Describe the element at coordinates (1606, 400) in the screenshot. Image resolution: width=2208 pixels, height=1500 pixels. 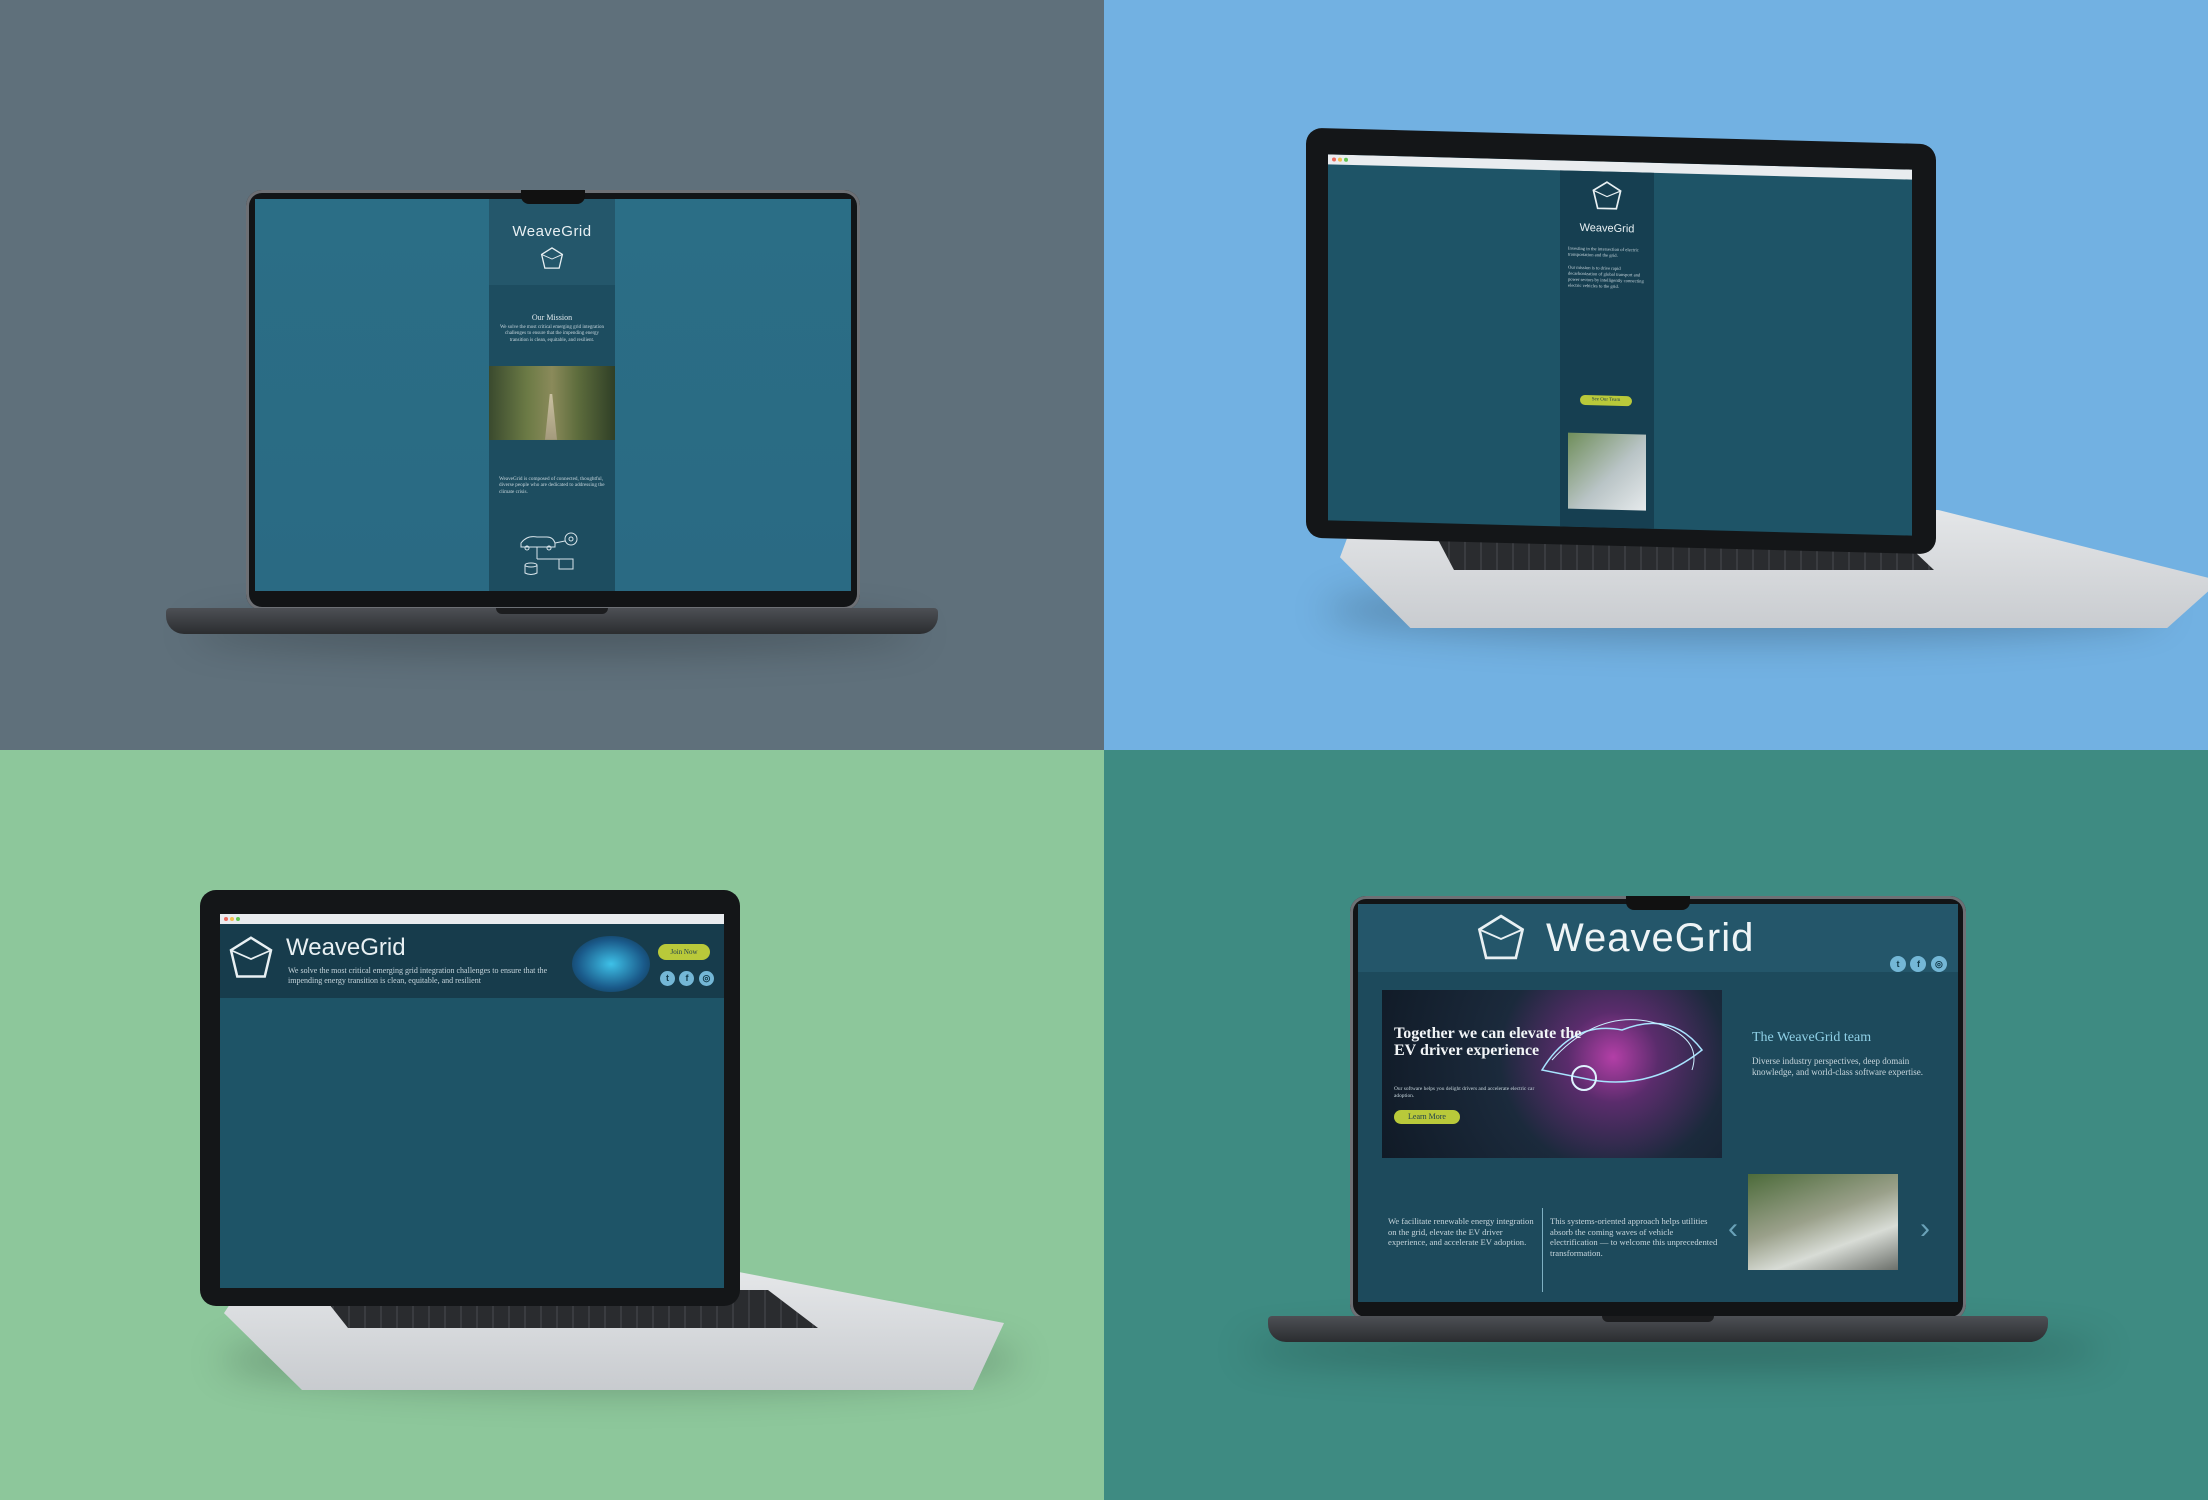
I see `see-team-button: See Our Team` at that location.